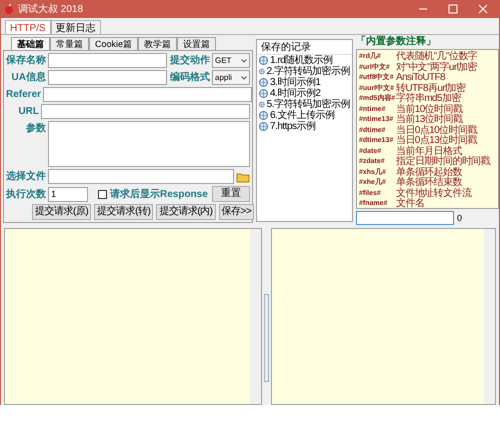  I want to click on tab: 基础篇, so click(30, 43).